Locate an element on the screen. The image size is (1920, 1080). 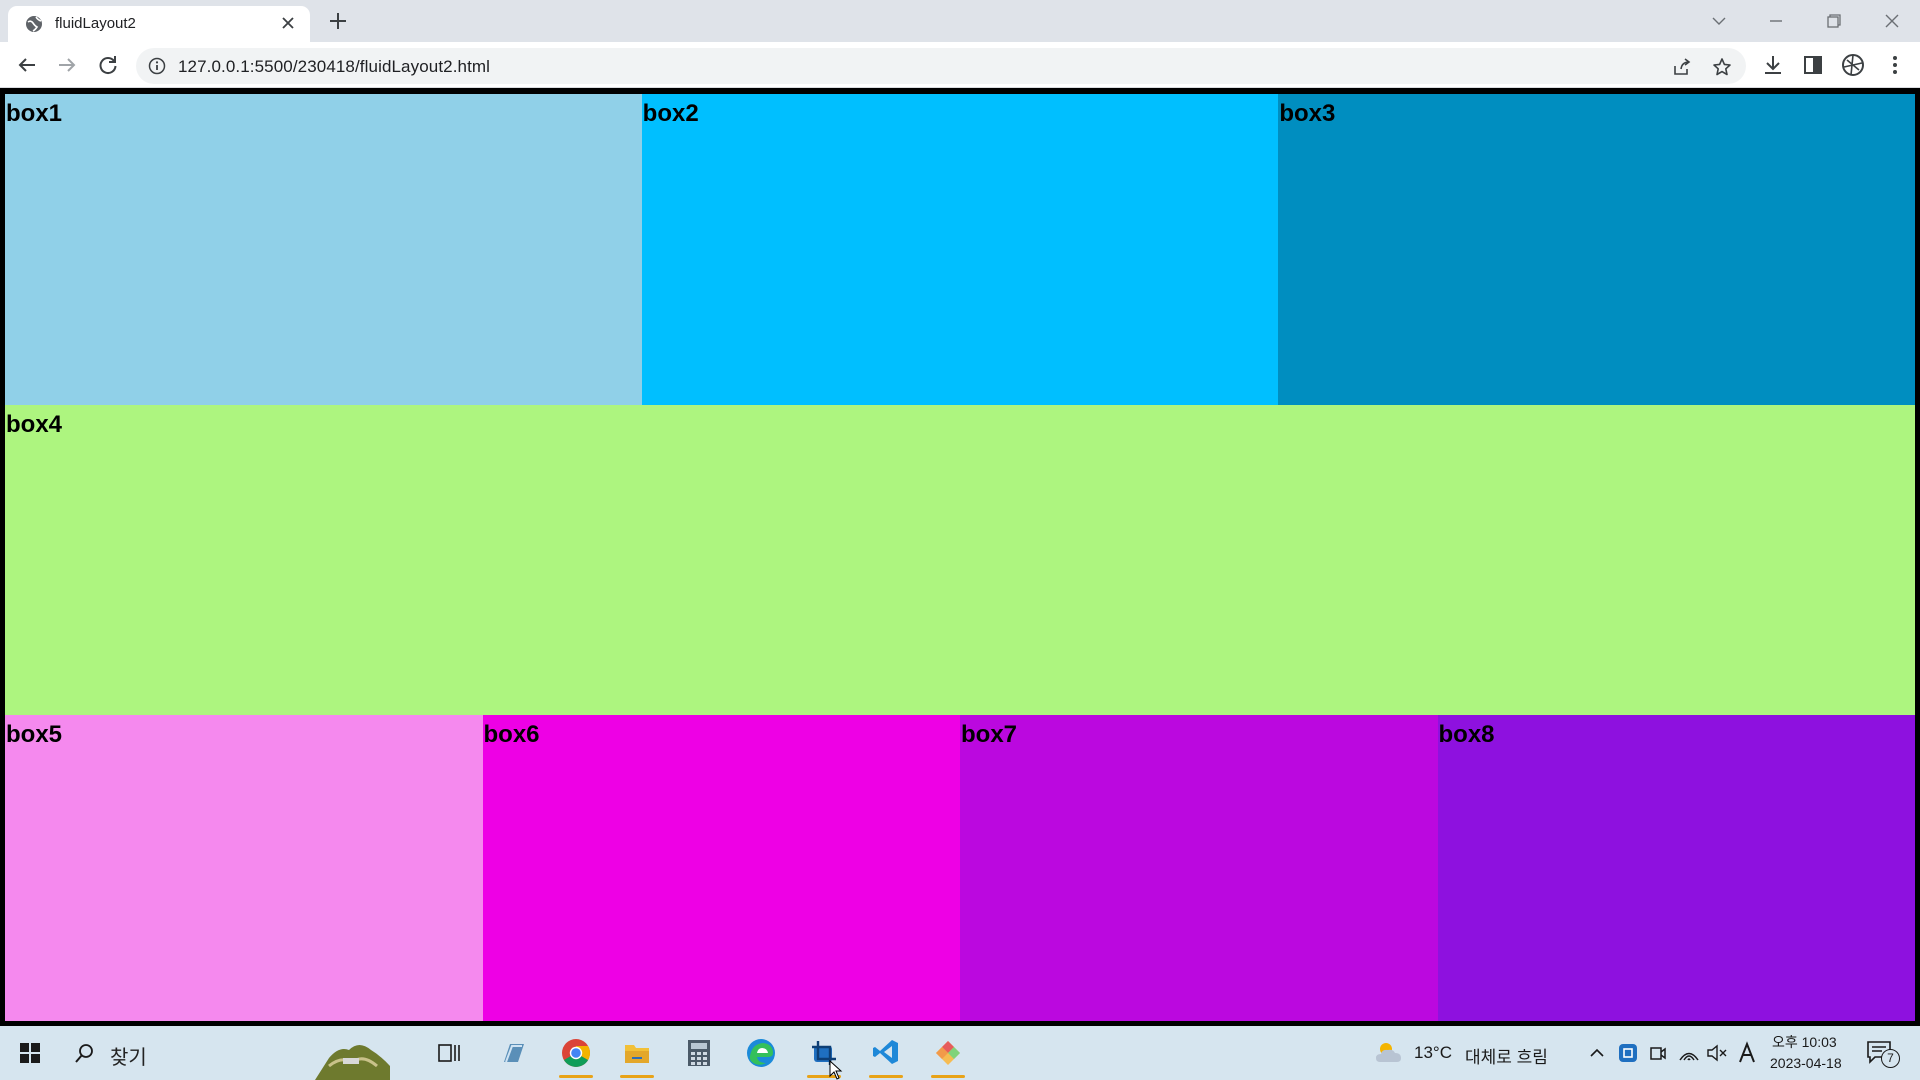
chevron-down-icon is located at coordinates (1719, 21).